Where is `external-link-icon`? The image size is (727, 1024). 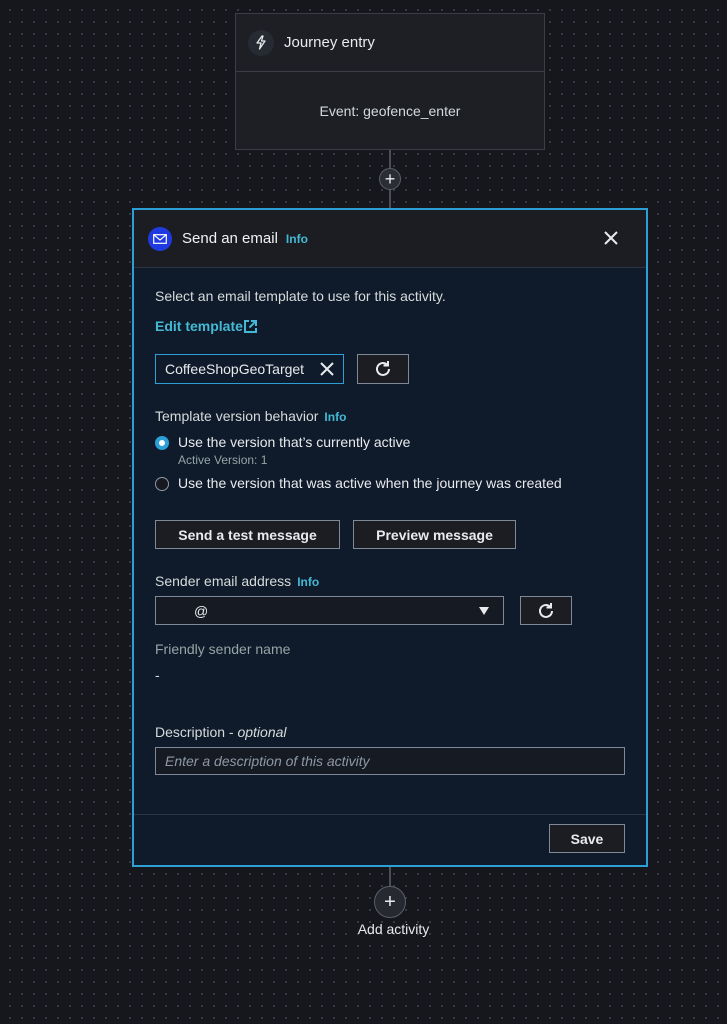 external-link-icon is located at coordinates (250, 326).